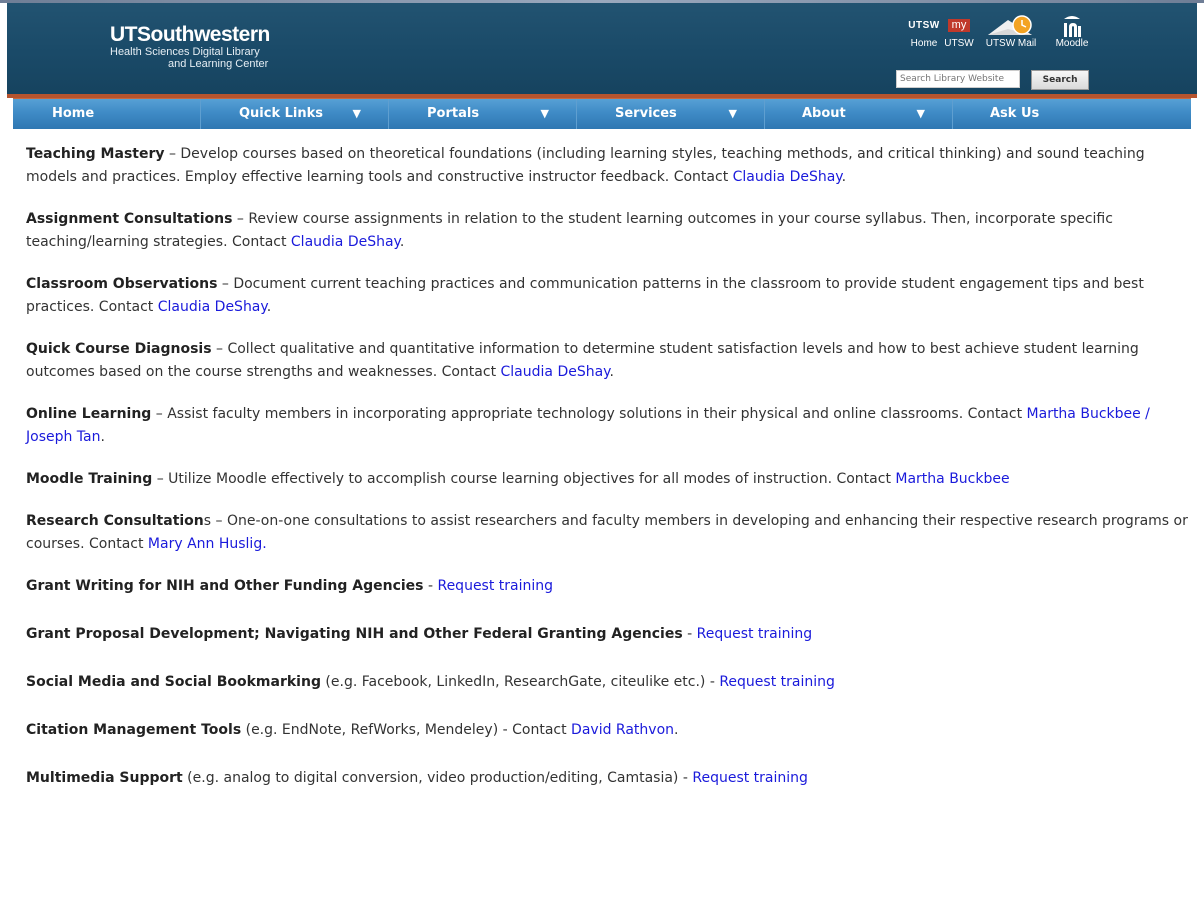 The width and height of the screenshot is (1204, 902). I want to click on site-search: Search, so click(993, 80).